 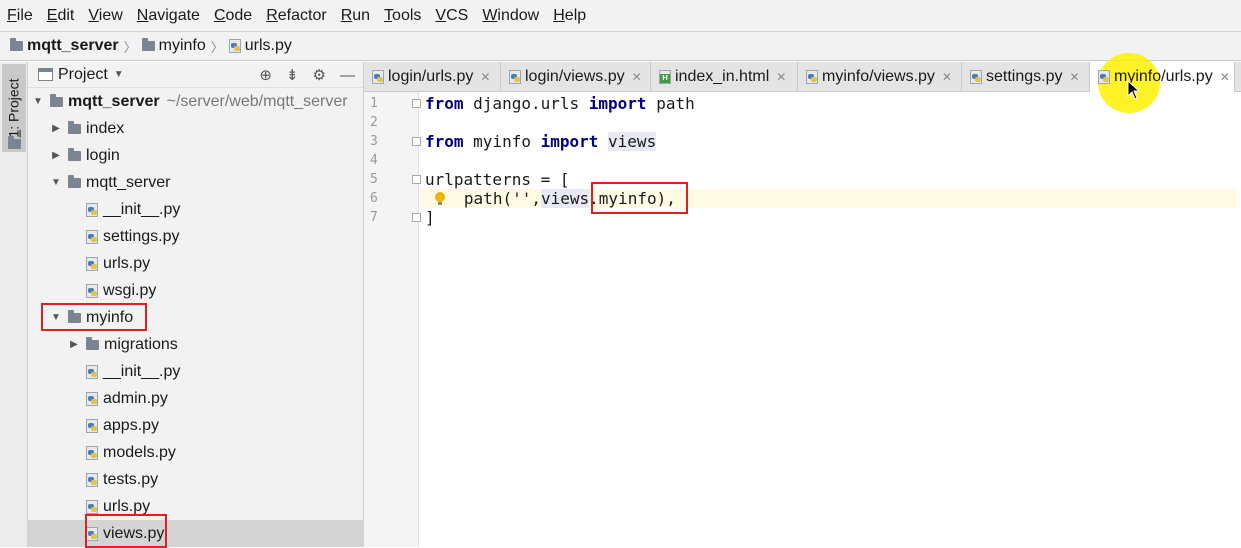 I want to click on locate-file-icon: ⊕, so click(x=265, y=75).